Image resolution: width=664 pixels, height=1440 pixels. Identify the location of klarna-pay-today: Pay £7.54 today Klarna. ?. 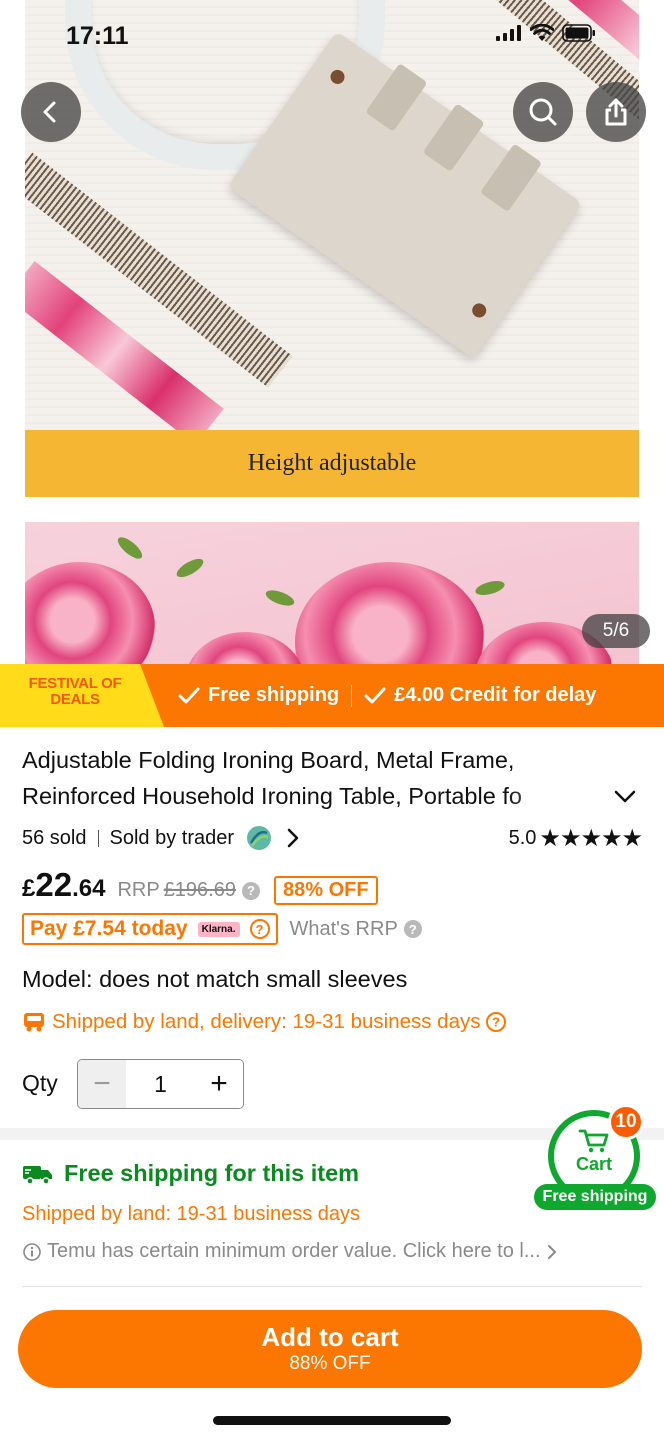
(150, 929).